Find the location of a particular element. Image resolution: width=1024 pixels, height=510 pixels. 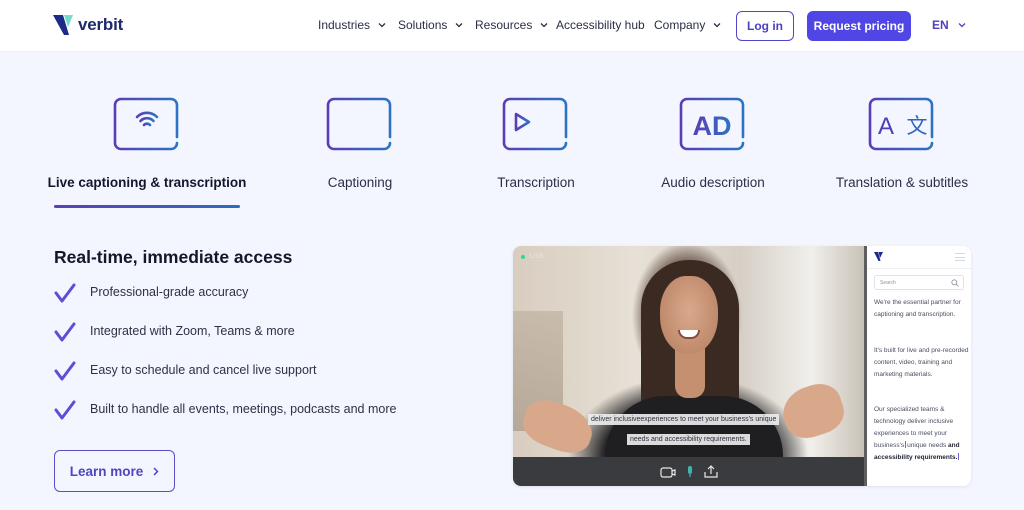

nav-industries: Industries is located at coordinates (352, 25).